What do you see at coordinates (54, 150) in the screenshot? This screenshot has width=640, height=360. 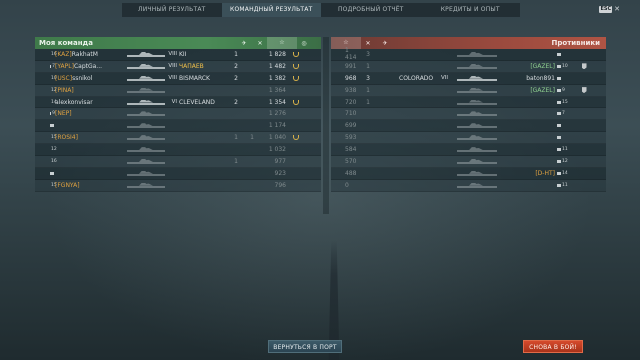 I see `level-value: 12` at bounding box center [54, 150].